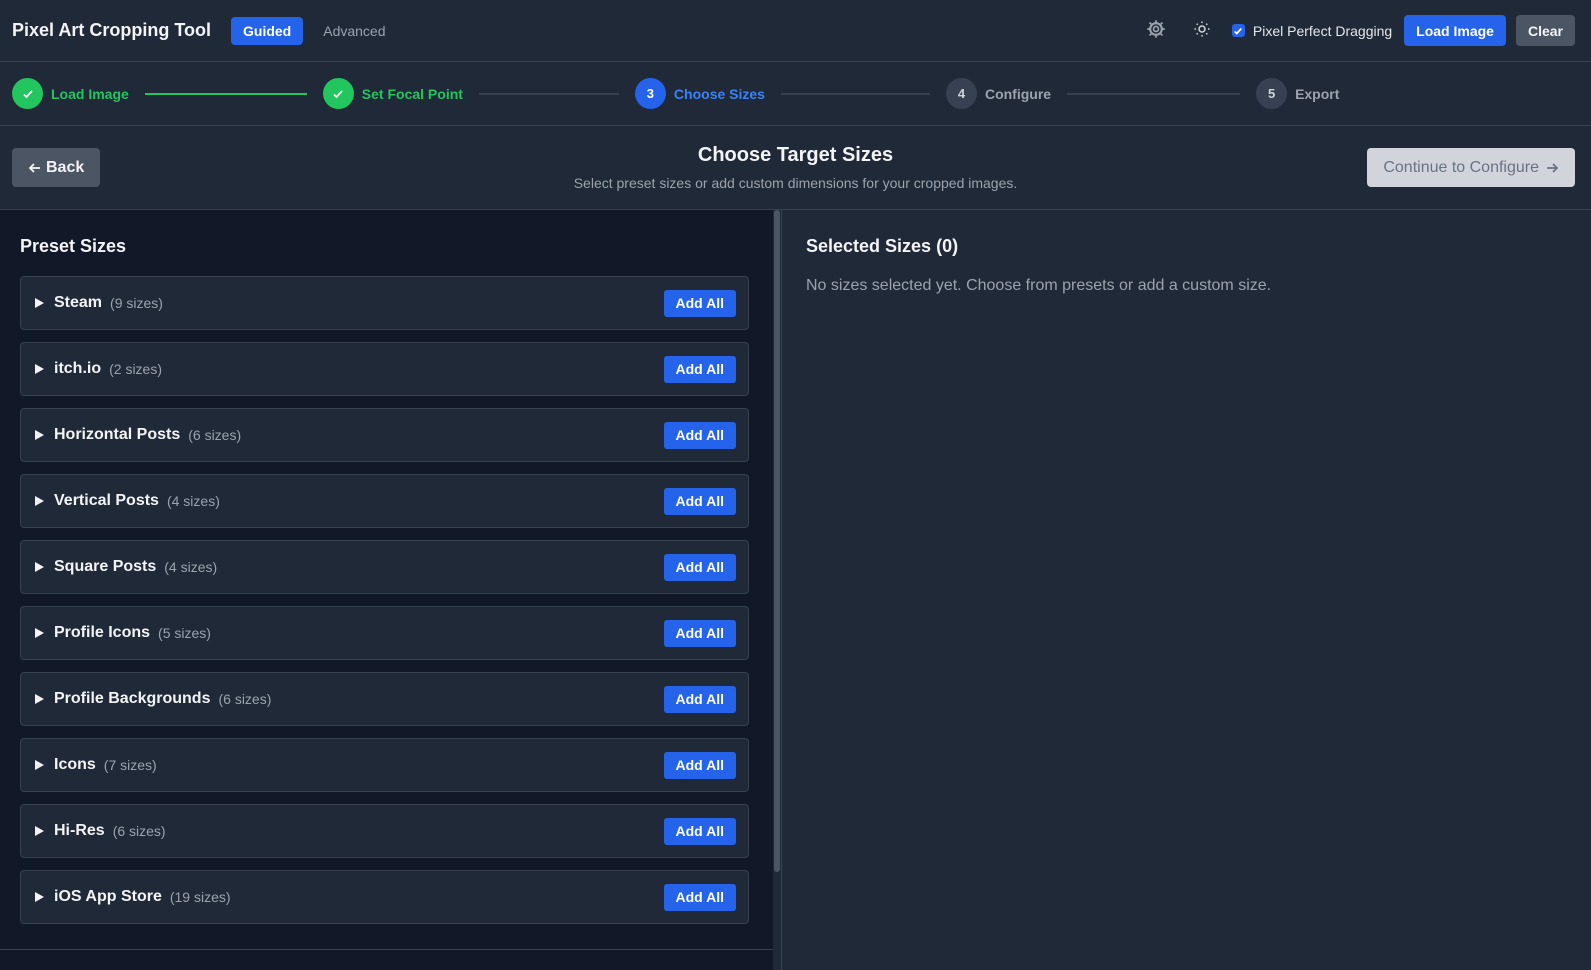 The width and height of the screenshot is (1591, 970). I want to click on step-configure: 4 Configure, so click(998, 93).